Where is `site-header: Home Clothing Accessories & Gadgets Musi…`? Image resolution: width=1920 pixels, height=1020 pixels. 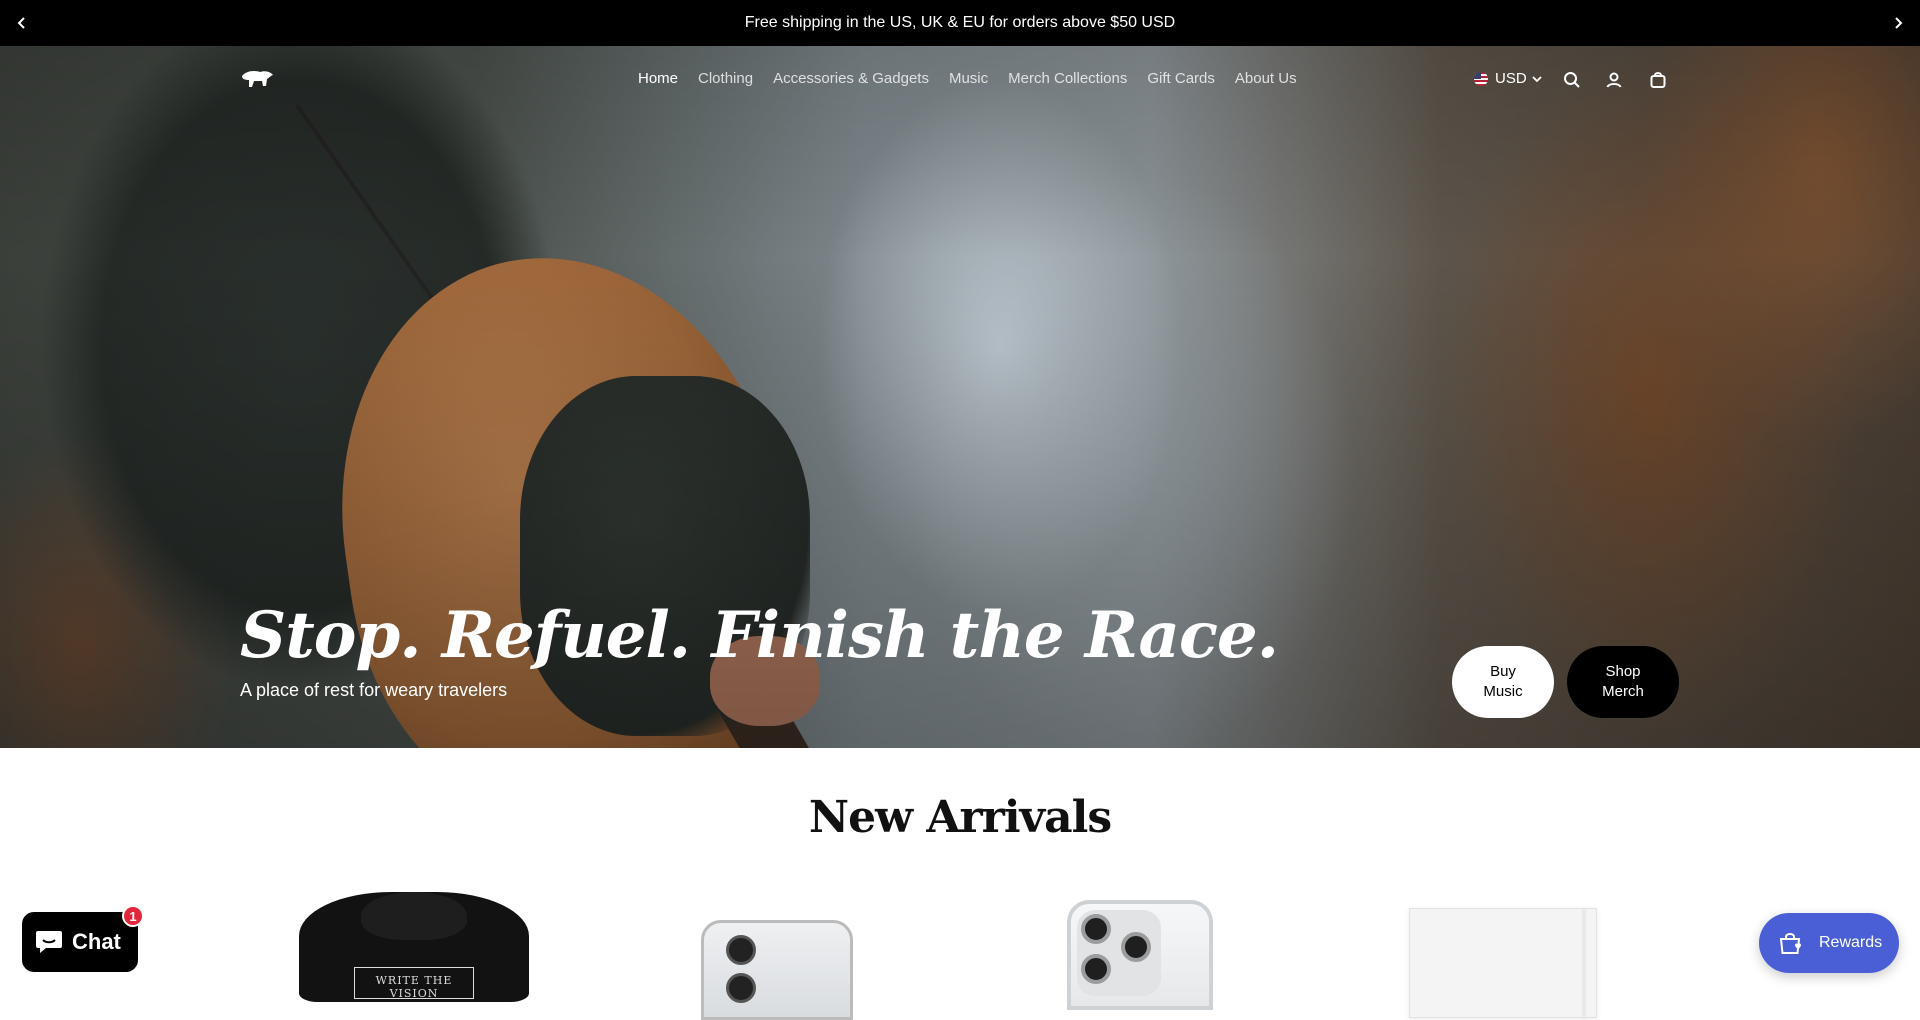
site-header: Home Clothing Accessories & Gadgets Musi… is located at coordinates (960, 79).